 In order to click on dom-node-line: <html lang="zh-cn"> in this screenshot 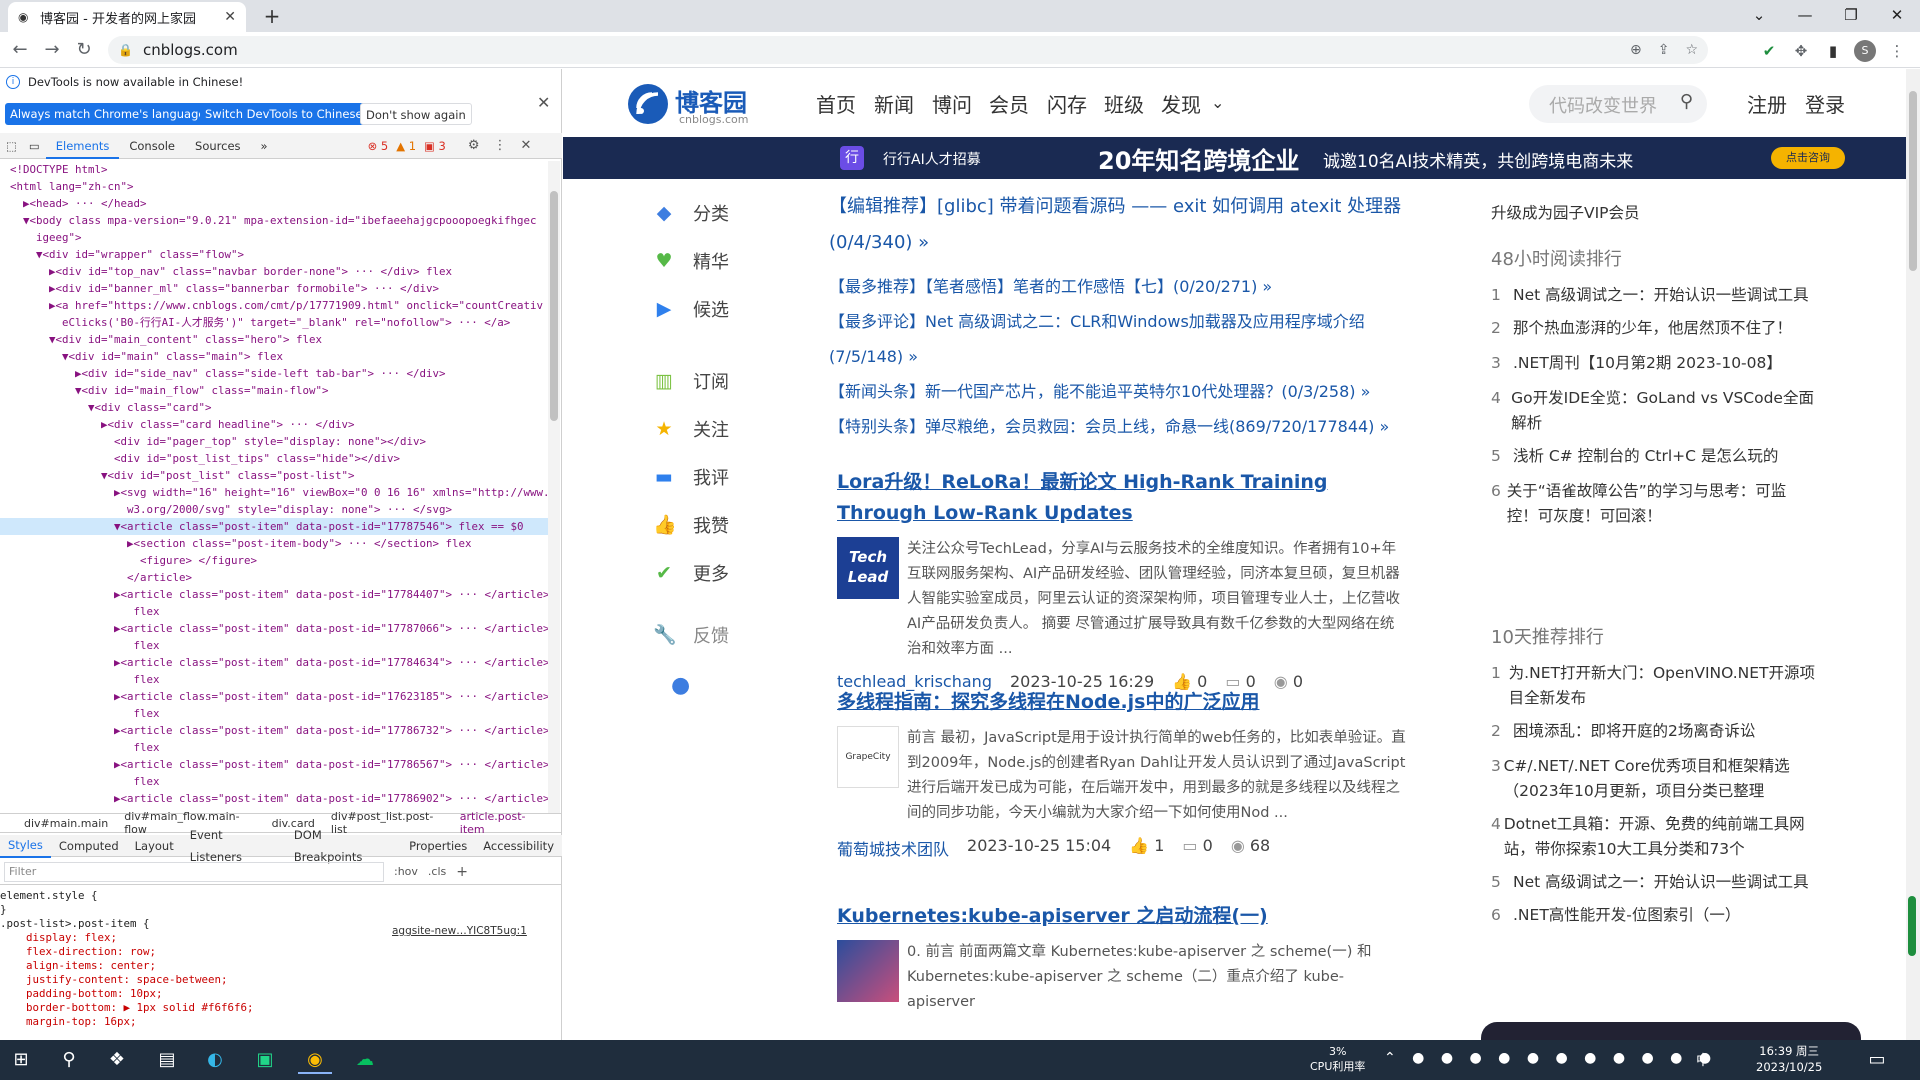, I will do `click(274, 186)`.